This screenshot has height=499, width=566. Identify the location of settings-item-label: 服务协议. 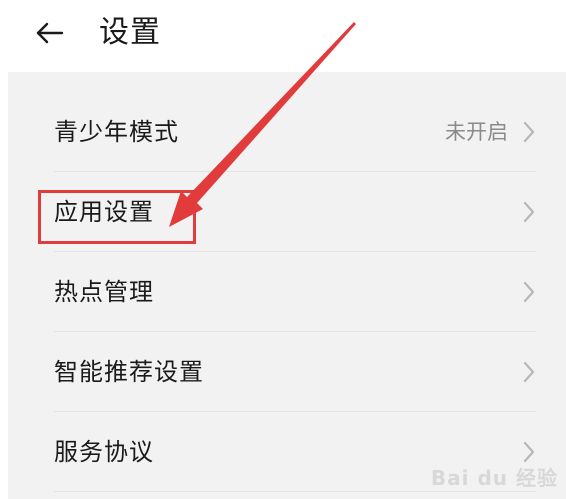
(104, 452).